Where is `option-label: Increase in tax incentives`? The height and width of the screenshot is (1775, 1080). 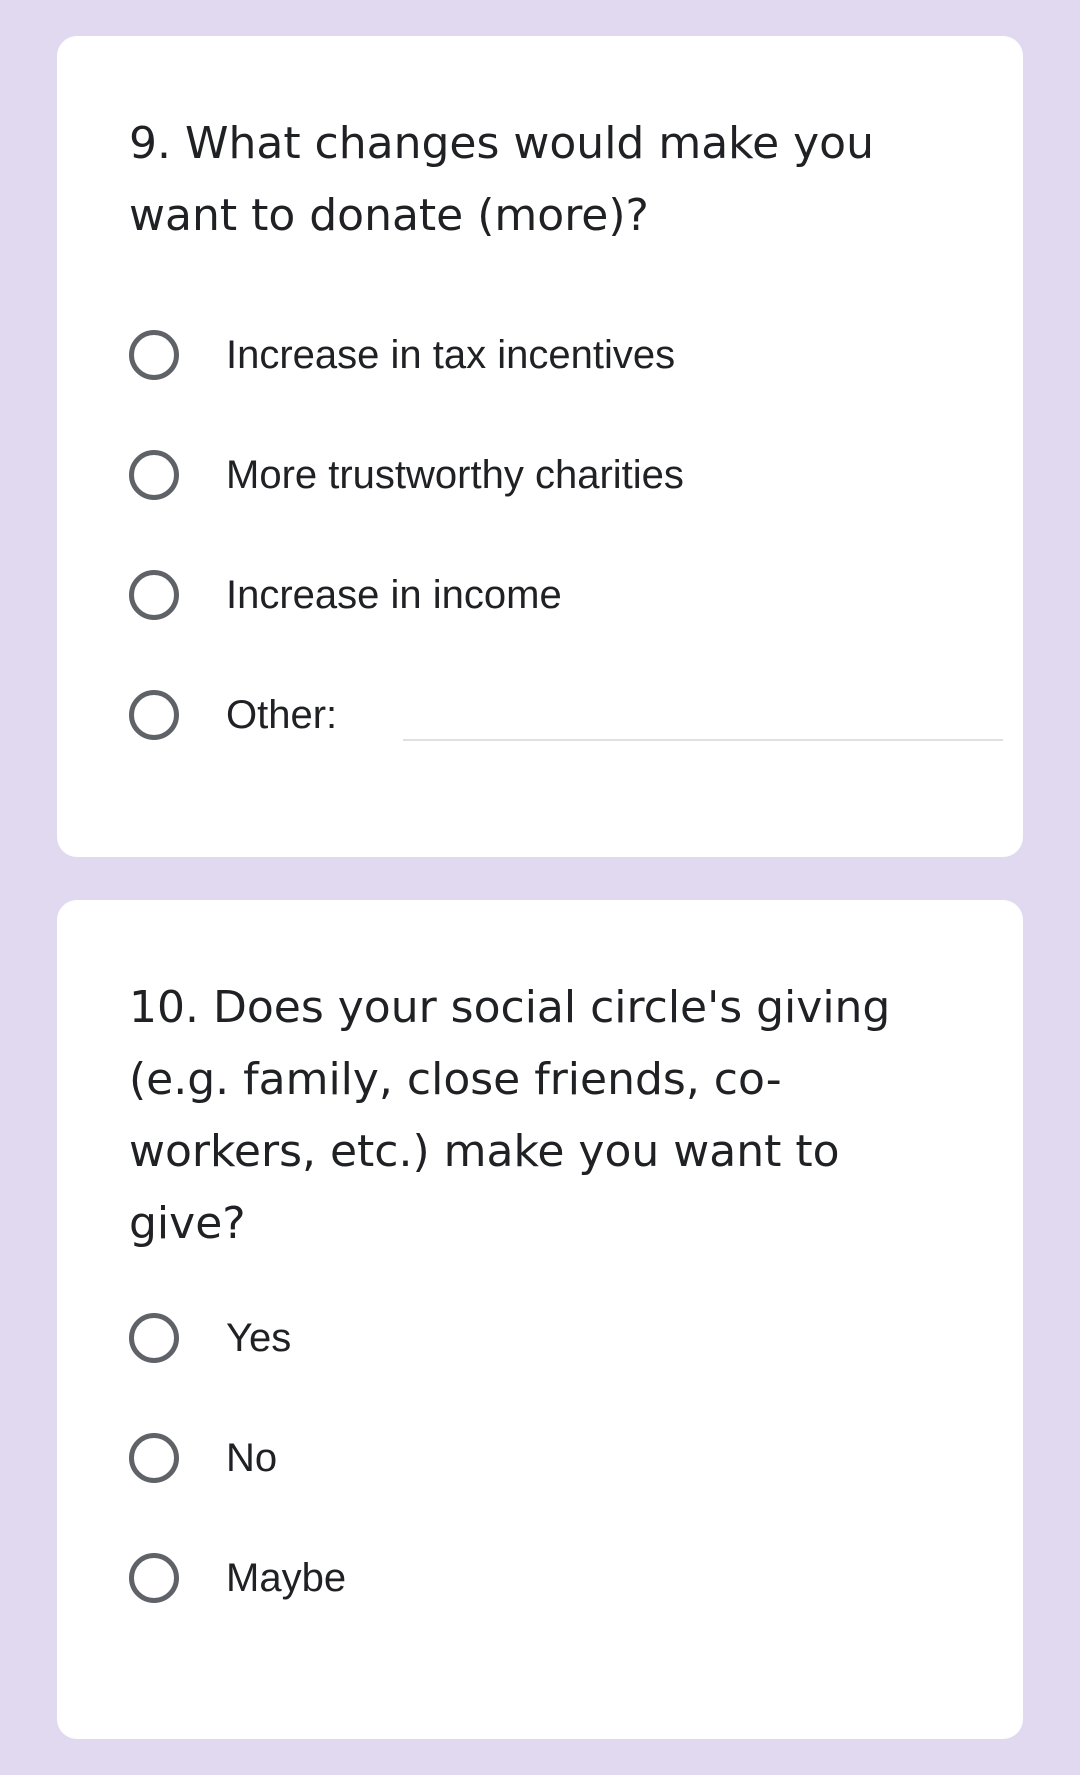
option-label: Increase in tax incentives is located at coordinates (451, 354).